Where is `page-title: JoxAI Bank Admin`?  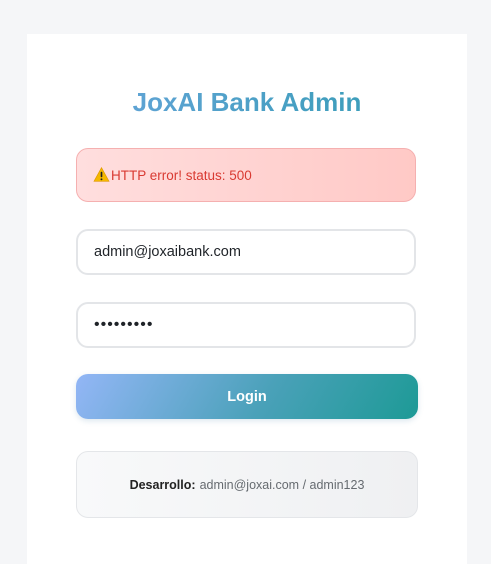 page-title: JoxAI Bank Admin is located at coordinates (247, 102).